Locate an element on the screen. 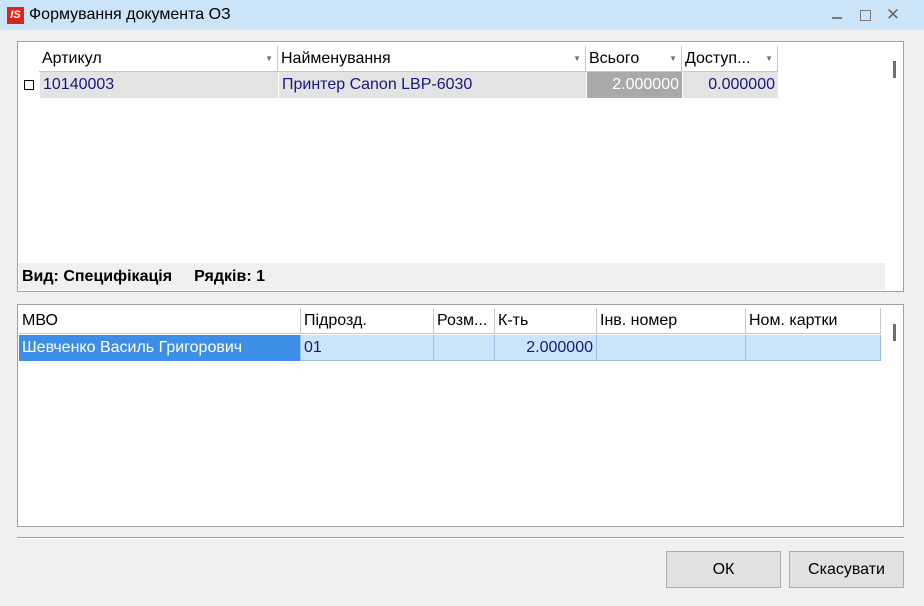 The width and height of the screenshot is (924, 606). column-header-article: Артикул ▼ is located at coordinates (158, 59).